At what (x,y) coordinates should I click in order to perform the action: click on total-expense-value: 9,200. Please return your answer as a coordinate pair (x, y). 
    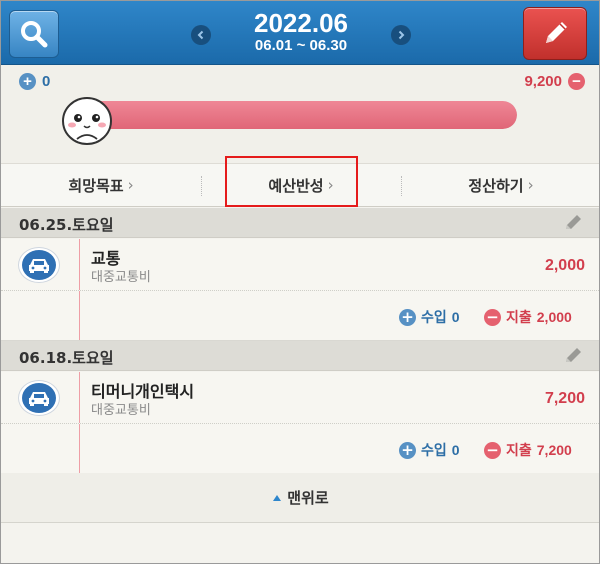
    Looking at the image, I should click on (543, 81).